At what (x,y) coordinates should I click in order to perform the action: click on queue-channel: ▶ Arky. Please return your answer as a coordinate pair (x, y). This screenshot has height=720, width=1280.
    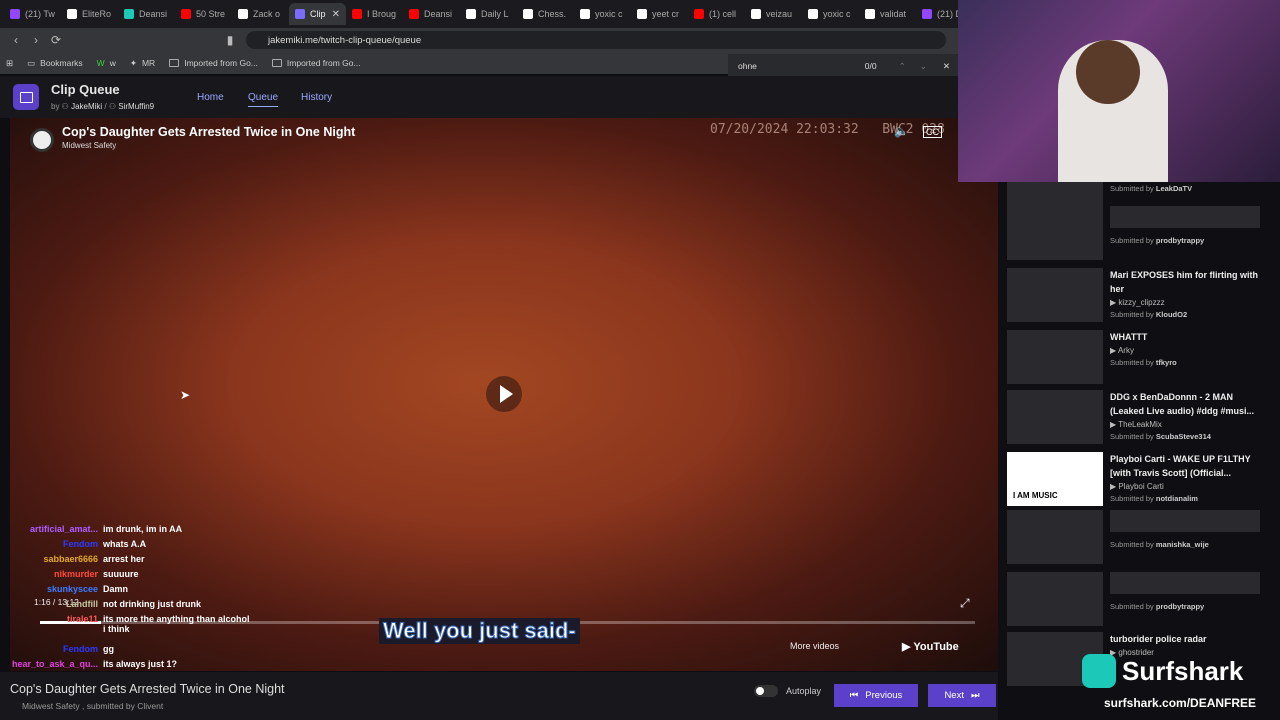
    Looking at the image, I should click on (1122, 350).